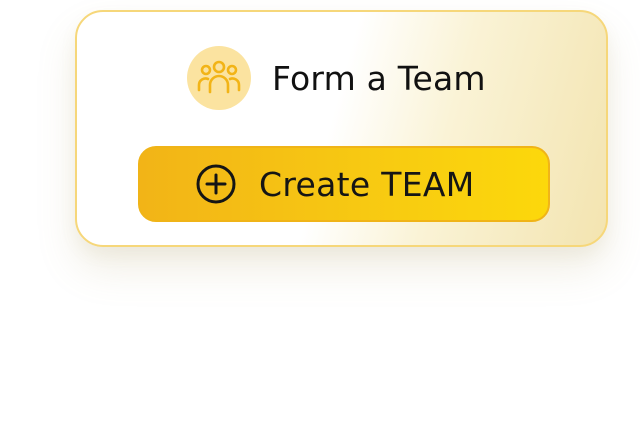 This screenshot has height=421, width=640. Describe the element at coordinates (216, 184) in the screenshot. I see `plus-circle-icon` at that location.